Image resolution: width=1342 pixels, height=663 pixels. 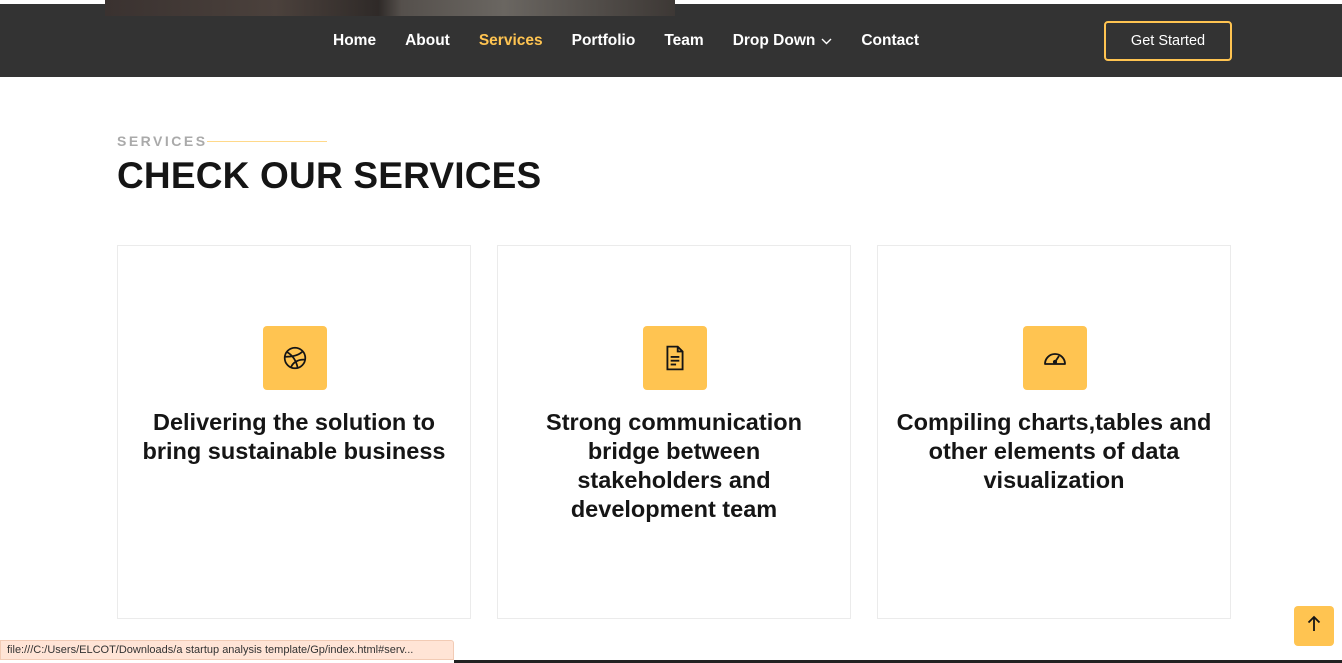 What do you see at coordinates (354, 41) in the screenshot?
I see `nav-home: Home` at bounding box center [354, 41].